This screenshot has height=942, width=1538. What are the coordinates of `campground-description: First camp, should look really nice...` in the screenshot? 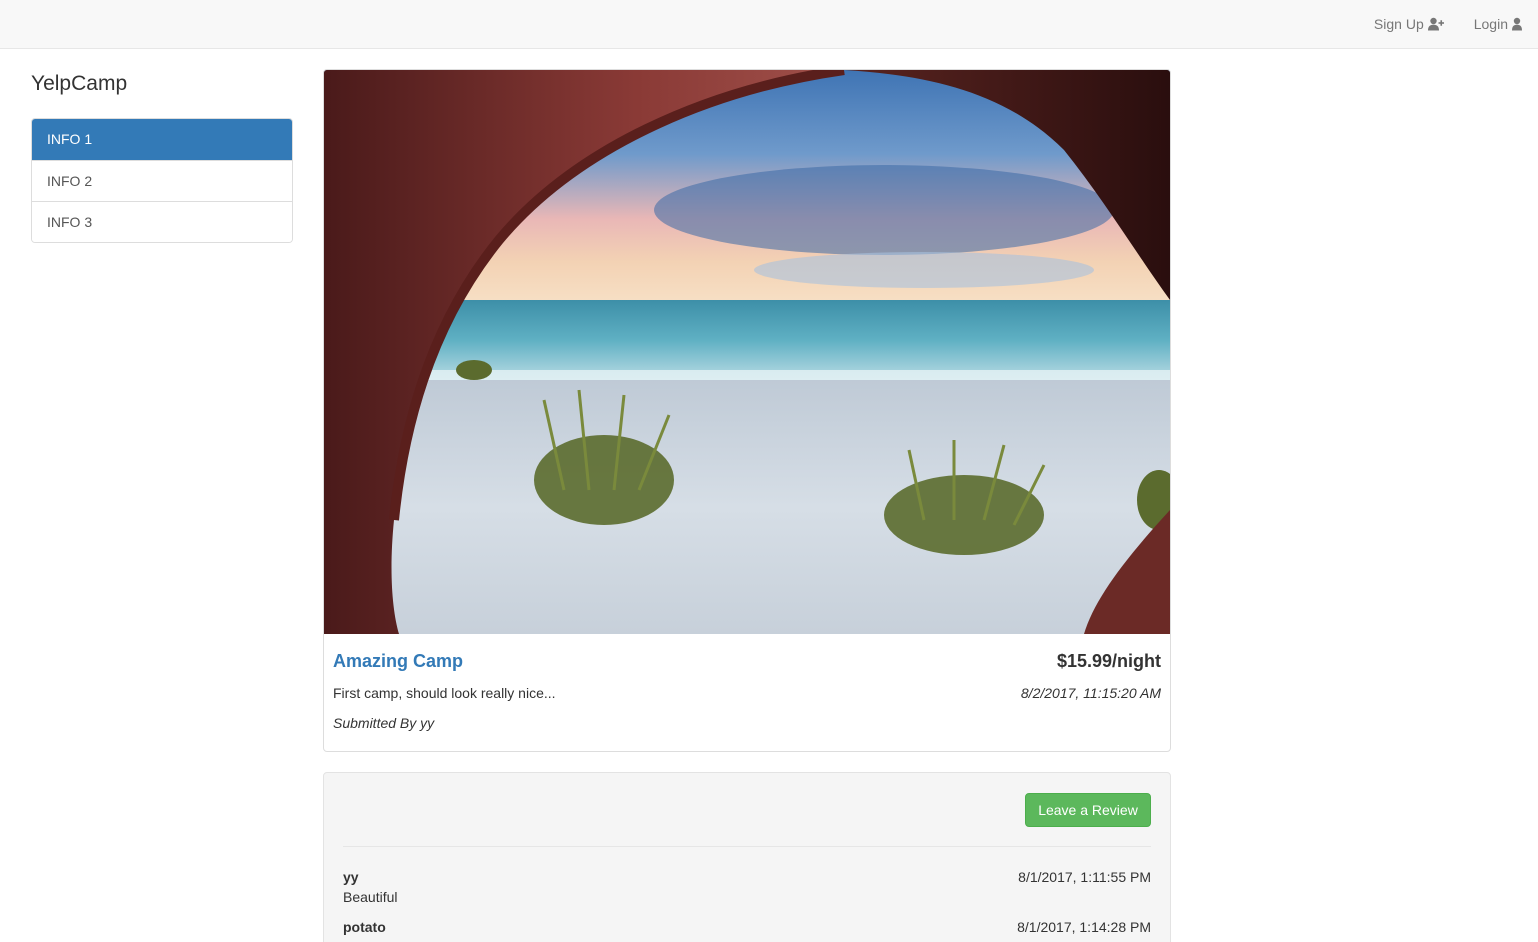 It's located at (444, 693).